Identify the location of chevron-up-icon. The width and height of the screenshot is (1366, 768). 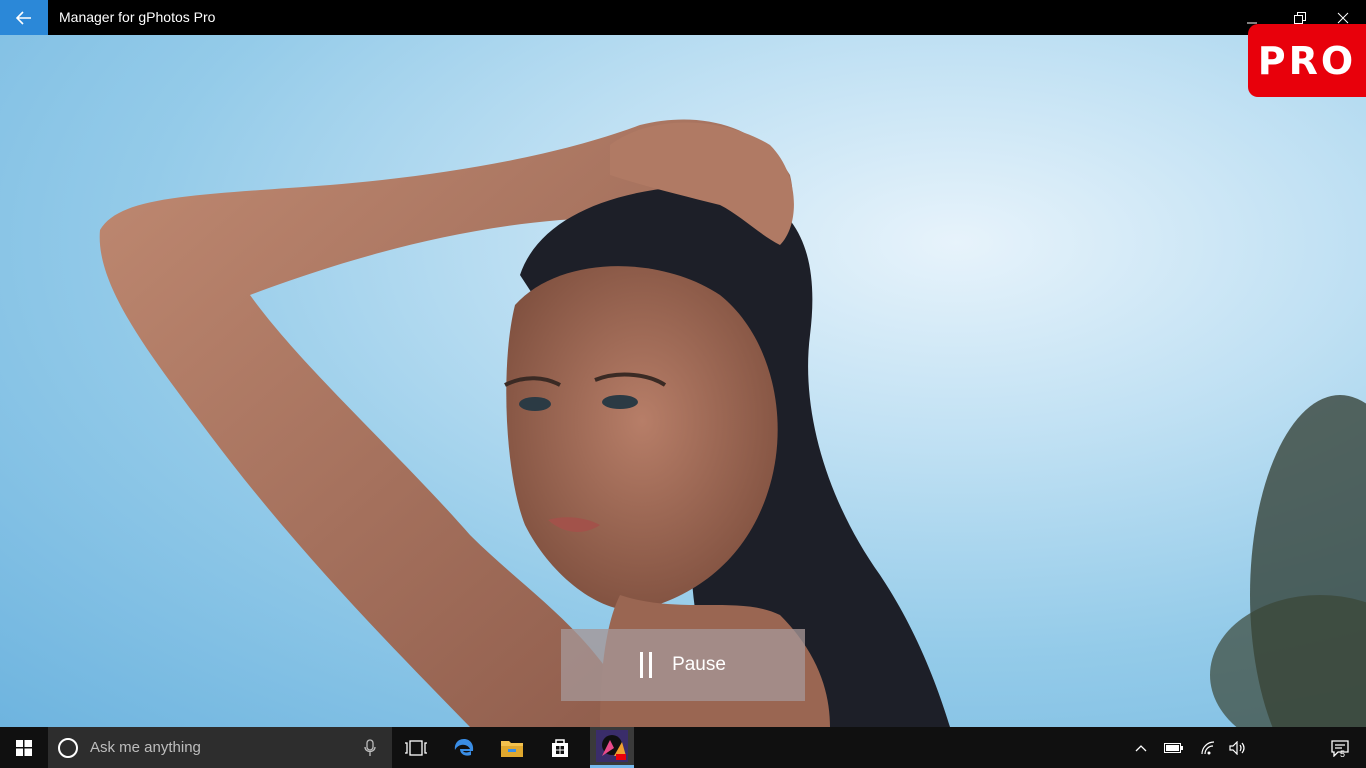
(1141, 747).